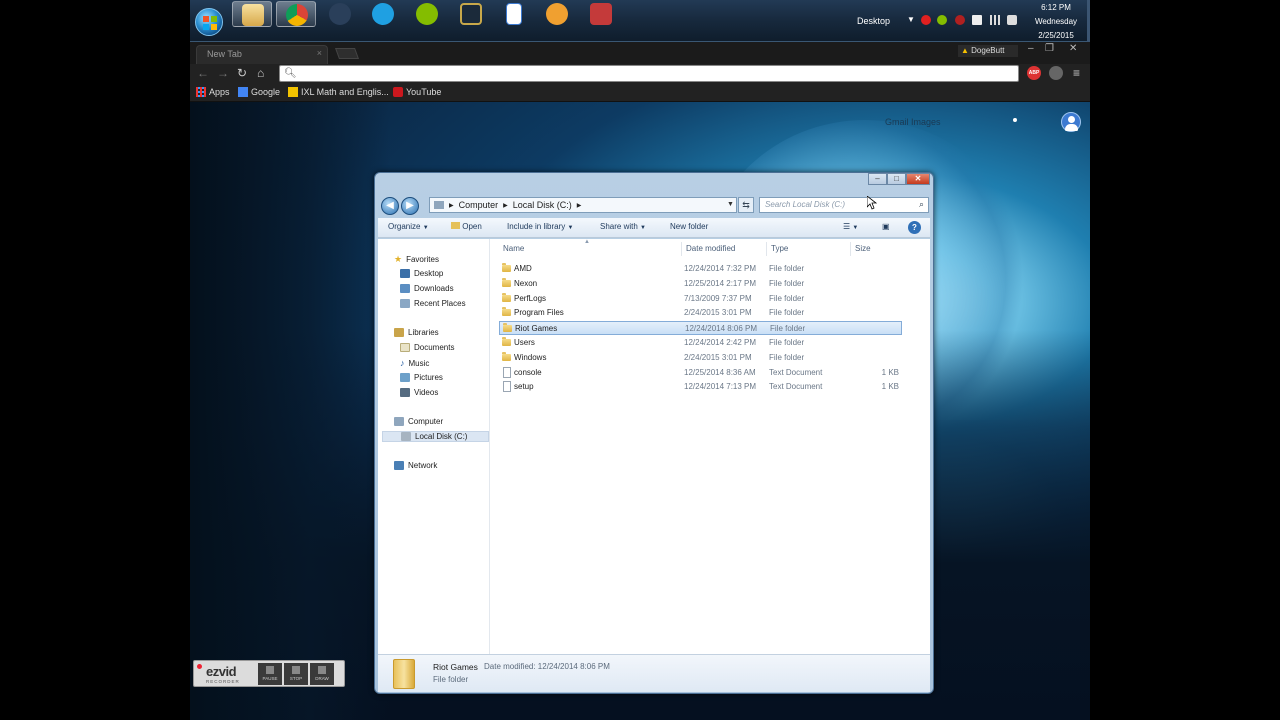  I want to click on address-bar: ▶ Computer ▶ Local Disk (C:) ▶, so click(583, 205).